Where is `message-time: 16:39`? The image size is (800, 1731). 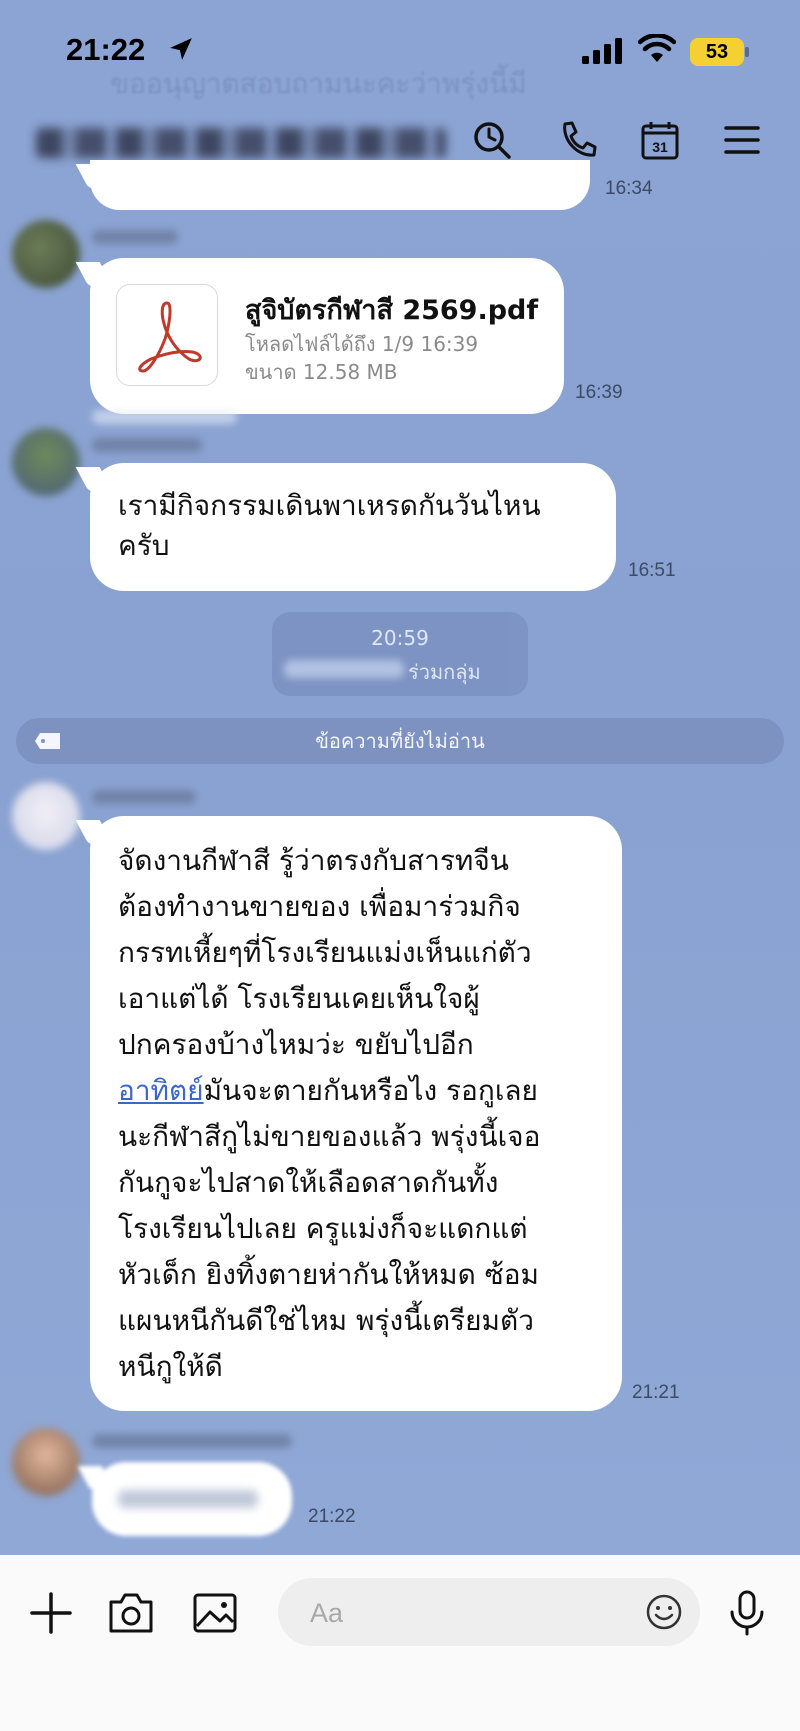
message-time: 16:39 is located at coordinates (599, 392).